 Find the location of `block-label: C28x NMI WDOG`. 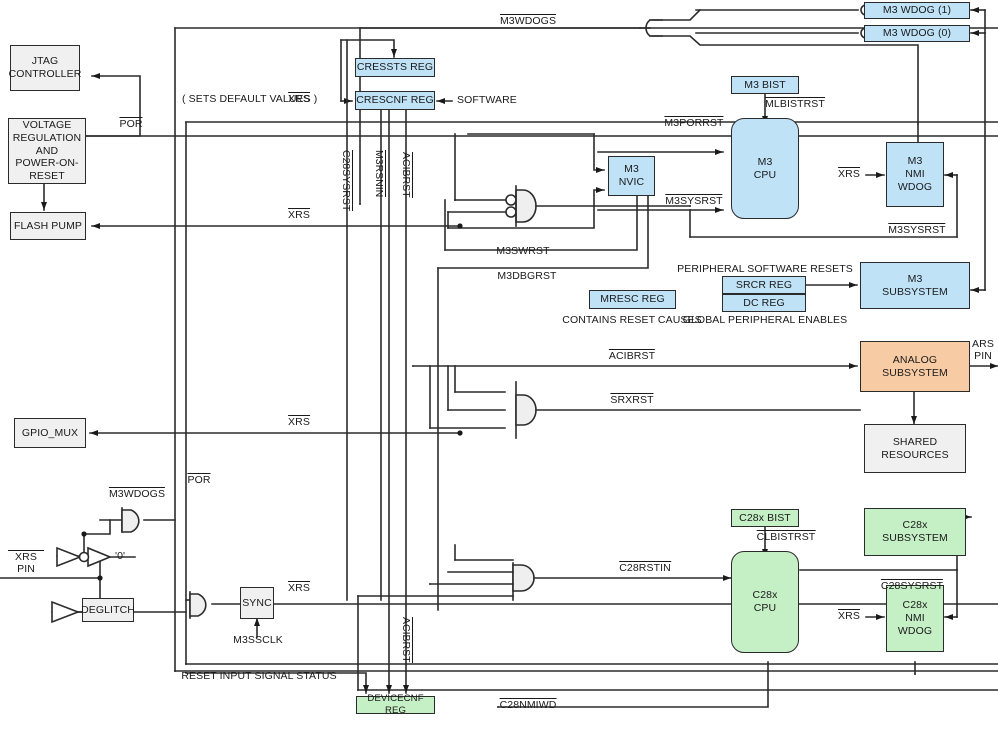

block-label: C28x NMI WDOG is located at coordinates (915, 618).